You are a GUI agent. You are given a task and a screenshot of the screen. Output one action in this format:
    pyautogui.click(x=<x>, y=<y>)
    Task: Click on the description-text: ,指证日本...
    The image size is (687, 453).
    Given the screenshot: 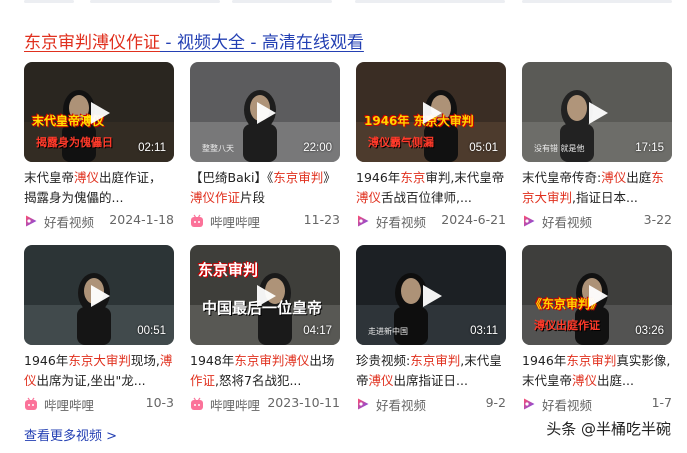 What is the action you would take?
    pyautogui.click(x=605, y=197)
    